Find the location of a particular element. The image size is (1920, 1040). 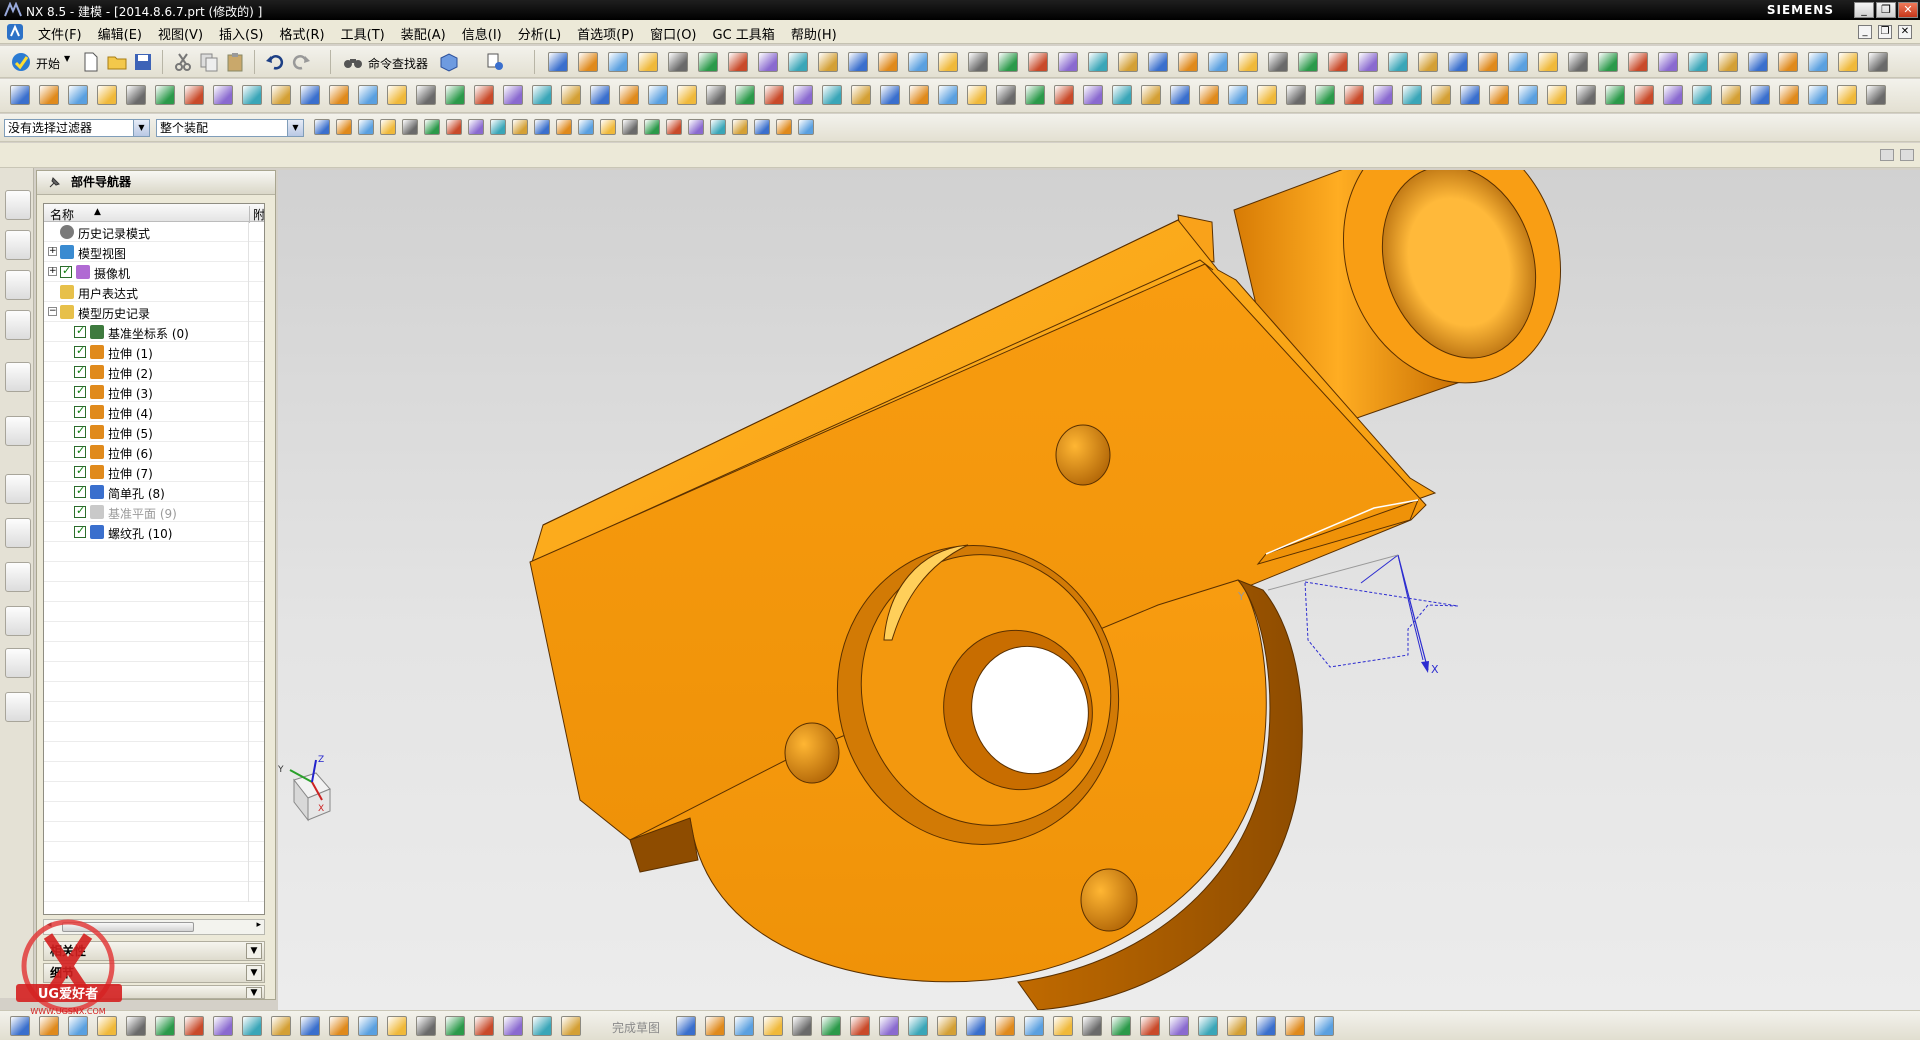

start-dropdown-icon: ▼ is located at coordinates (67, 58).